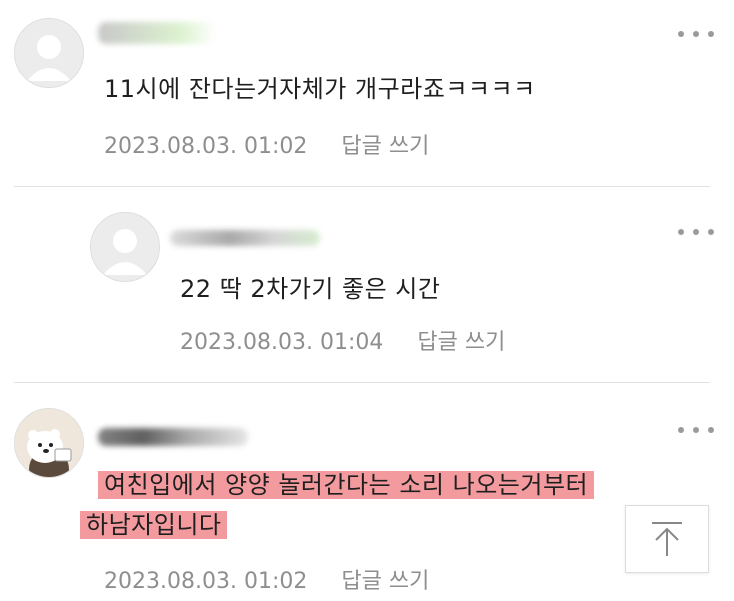 This screenshot has height=601, width=734. I want to click on comment-text: 하남자입니다, so click(154, 525).